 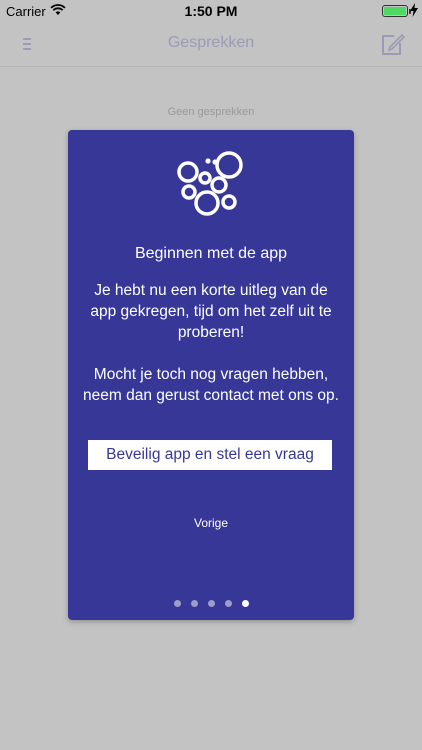 I want to click on bubbles-logo-icon, so click(x=210, y=183).